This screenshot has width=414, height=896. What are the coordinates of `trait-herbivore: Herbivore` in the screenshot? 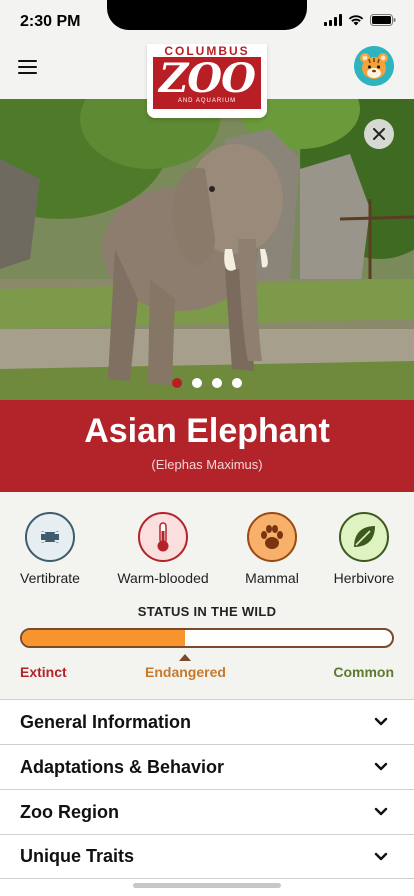 It's located at (364, 549).